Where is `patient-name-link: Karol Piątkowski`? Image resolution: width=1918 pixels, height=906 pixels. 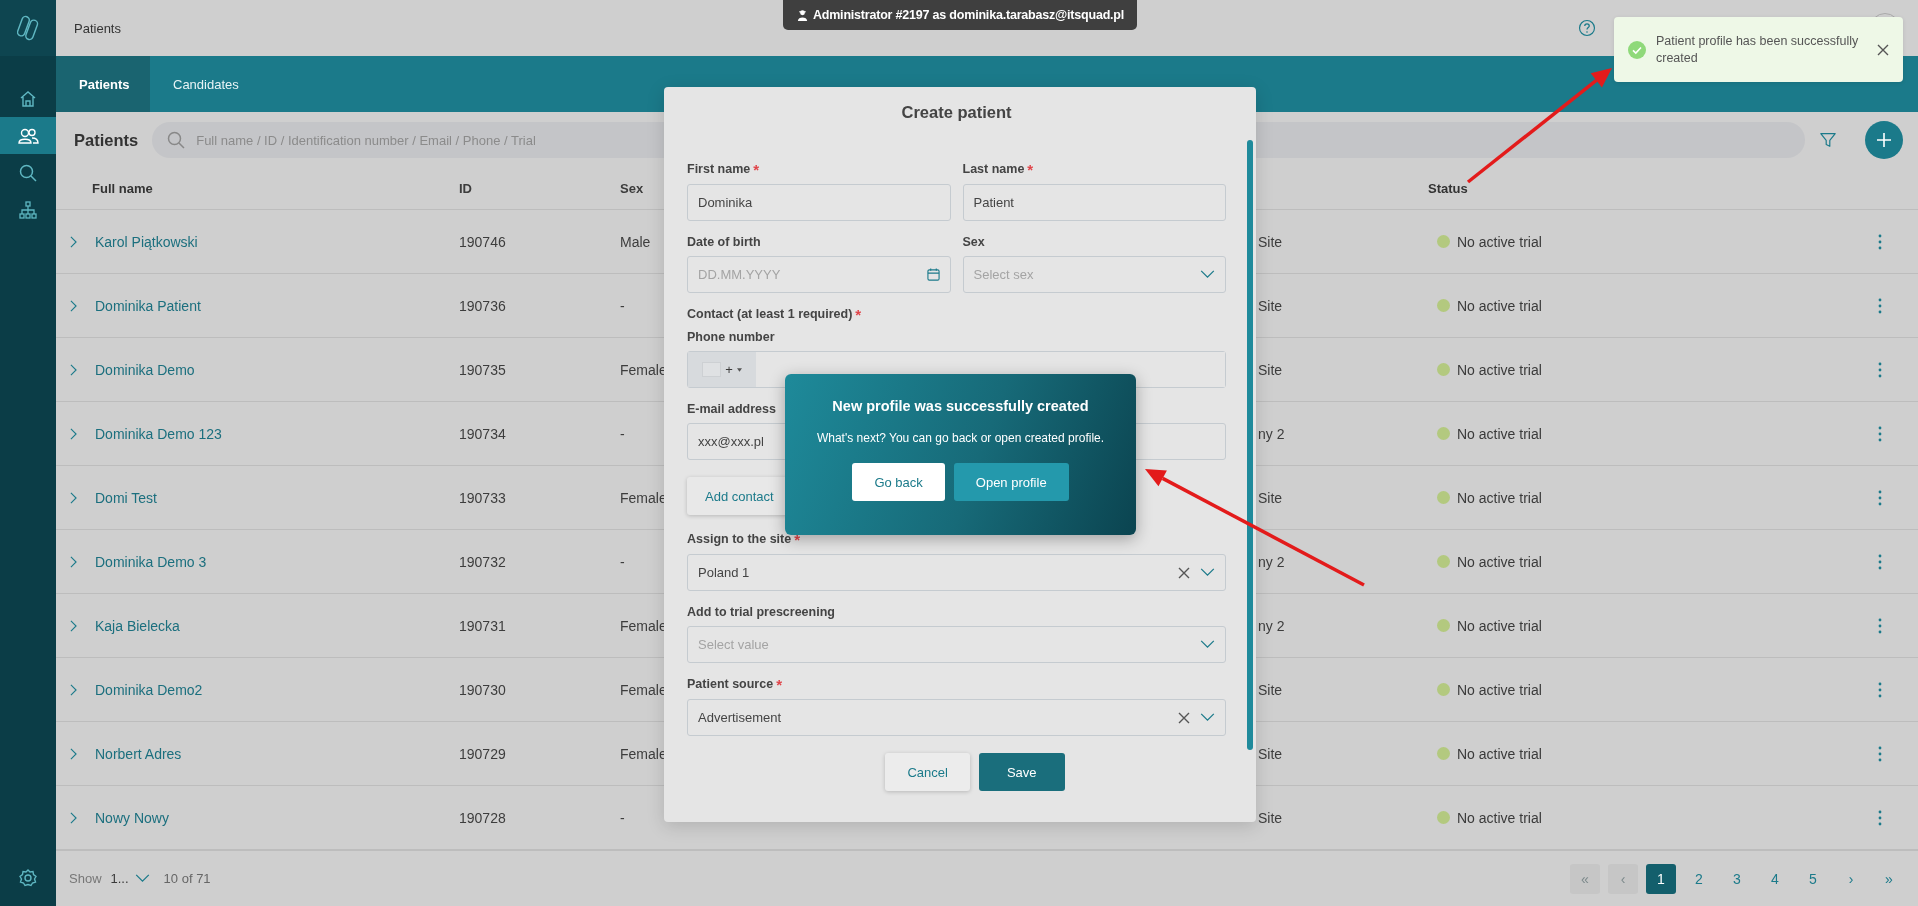 patient-name-link: Karol Piątkowski is located at coordinates (146, 241).